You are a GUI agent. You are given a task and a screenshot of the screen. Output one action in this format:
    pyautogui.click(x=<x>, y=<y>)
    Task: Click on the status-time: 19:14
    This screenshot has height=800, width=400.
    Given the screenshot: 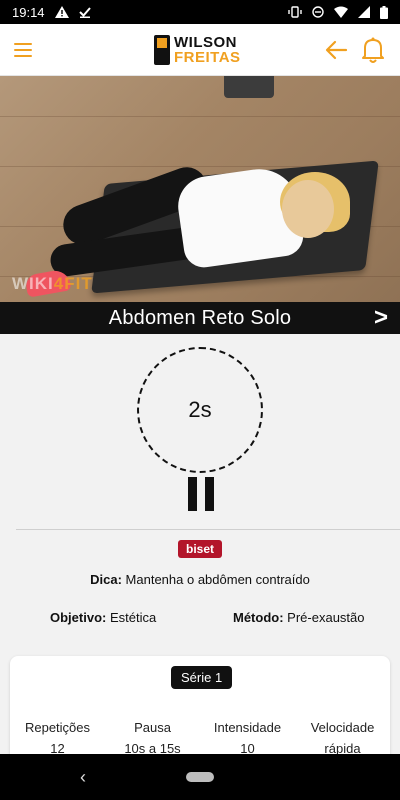 What is the action you would take?
    pyautogui.click(x=28, y=12)
    